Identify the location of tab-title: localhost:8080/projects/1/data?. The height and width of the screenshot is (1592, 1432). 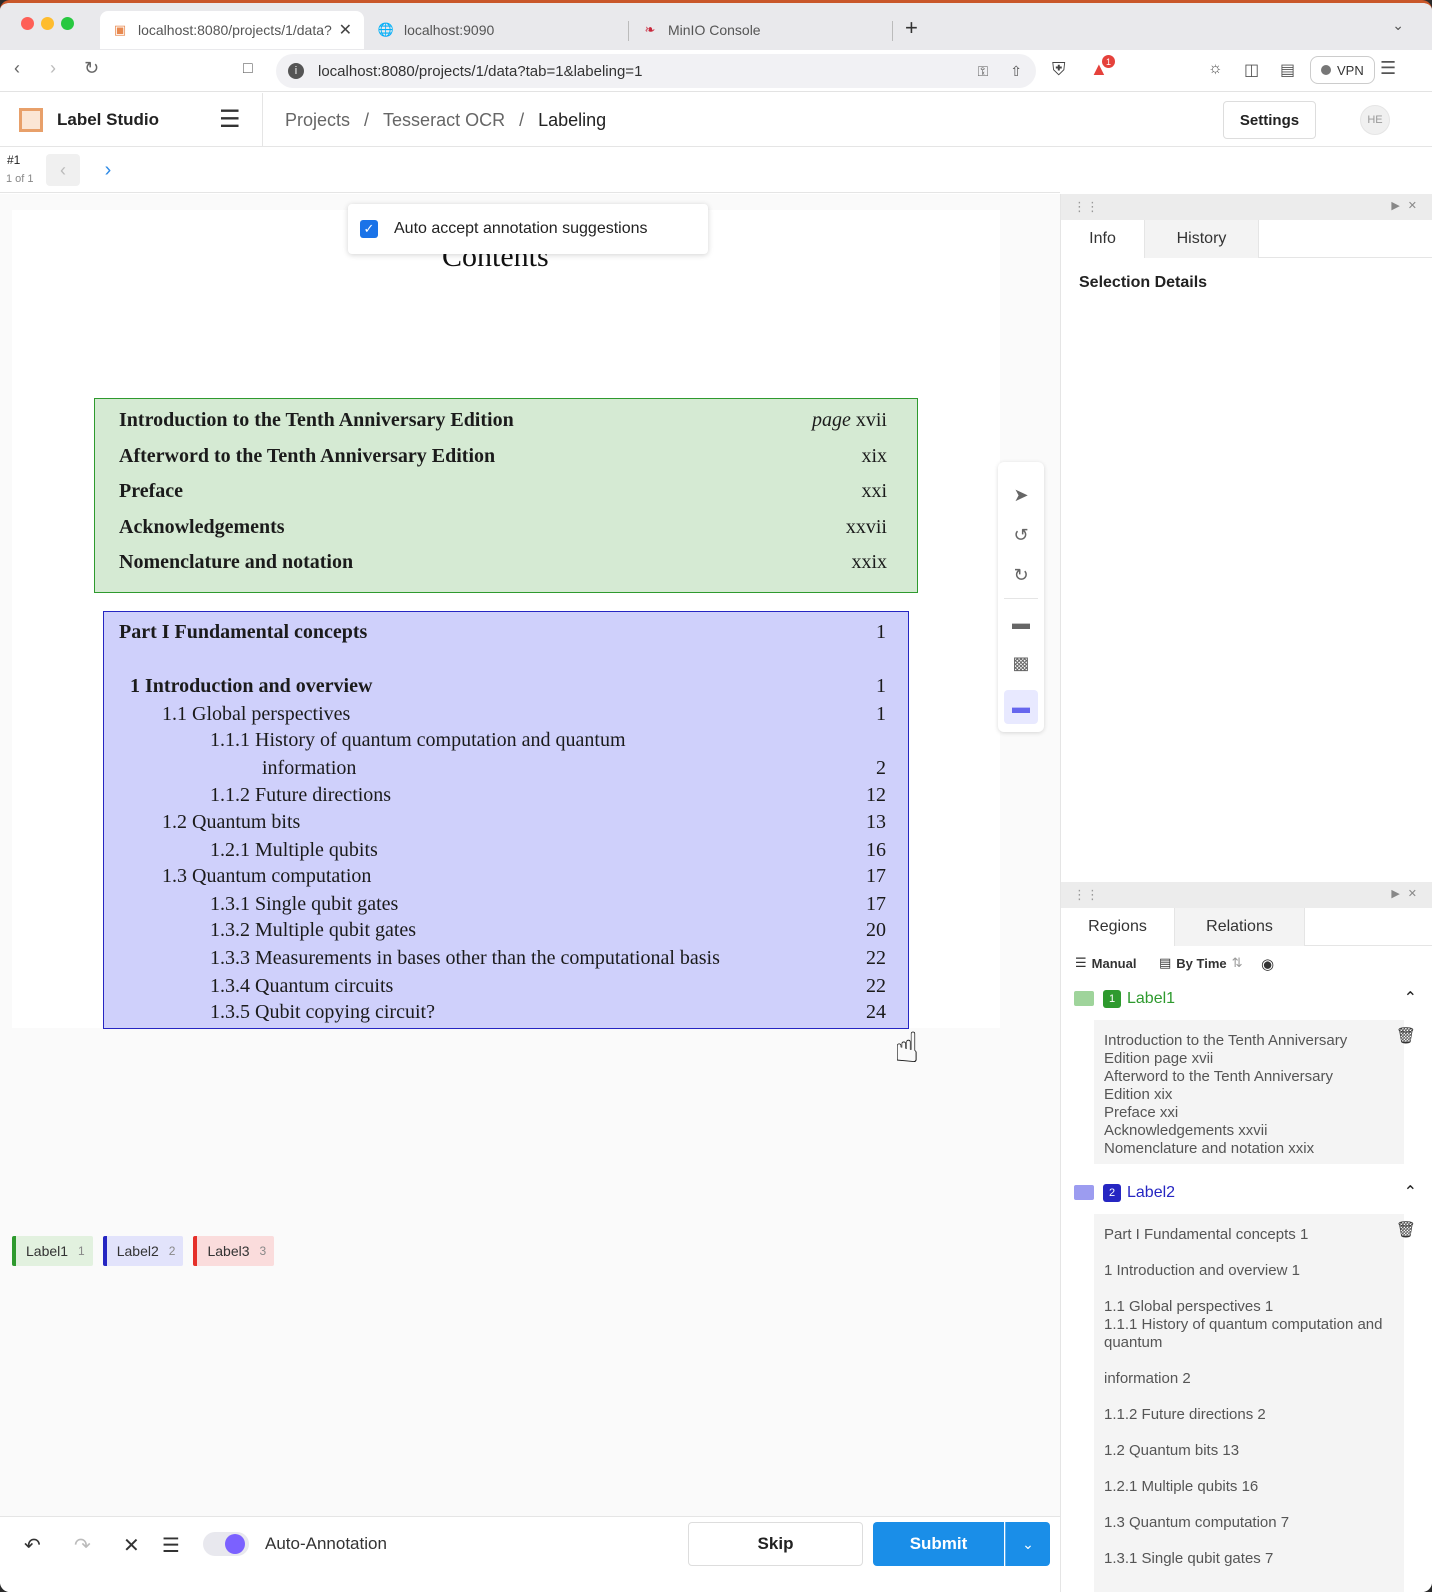
(235, 30).